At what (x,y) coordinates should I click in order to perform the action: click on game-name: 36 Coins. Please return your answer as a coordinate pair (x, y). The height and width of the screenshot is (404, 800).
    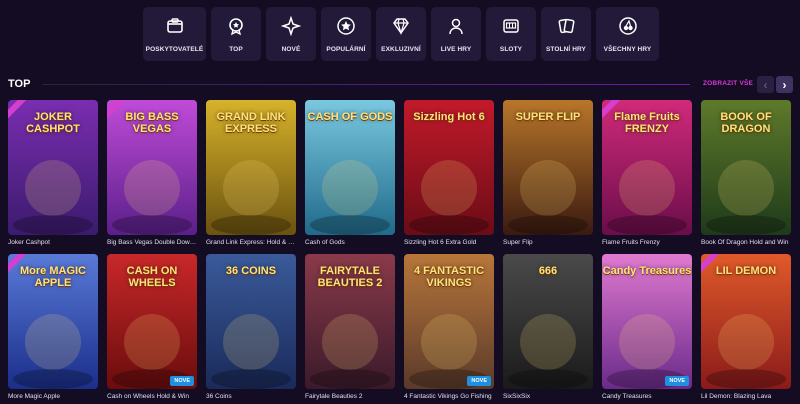
    Looking at the image, I should click on (219, 396).